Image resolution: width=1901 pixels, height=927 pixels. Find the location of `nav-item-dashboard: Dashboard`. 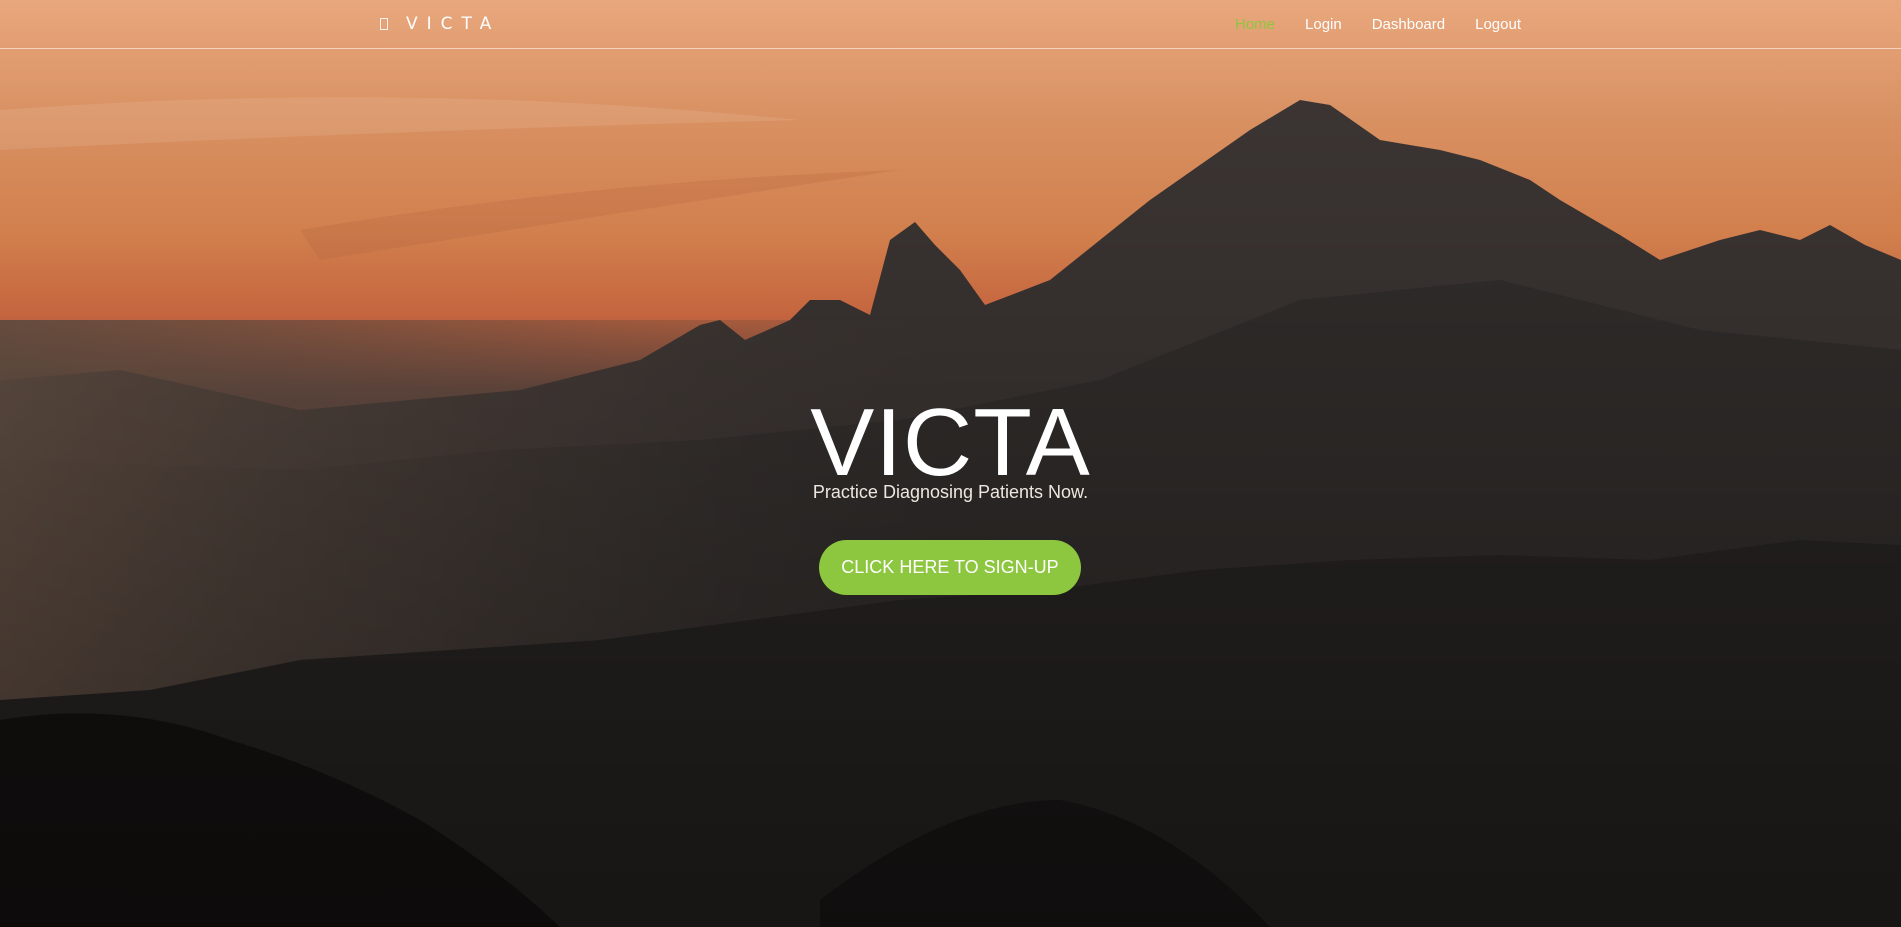

nav-item-dashboard: Dashboard is located at coordinates (1408, 24).